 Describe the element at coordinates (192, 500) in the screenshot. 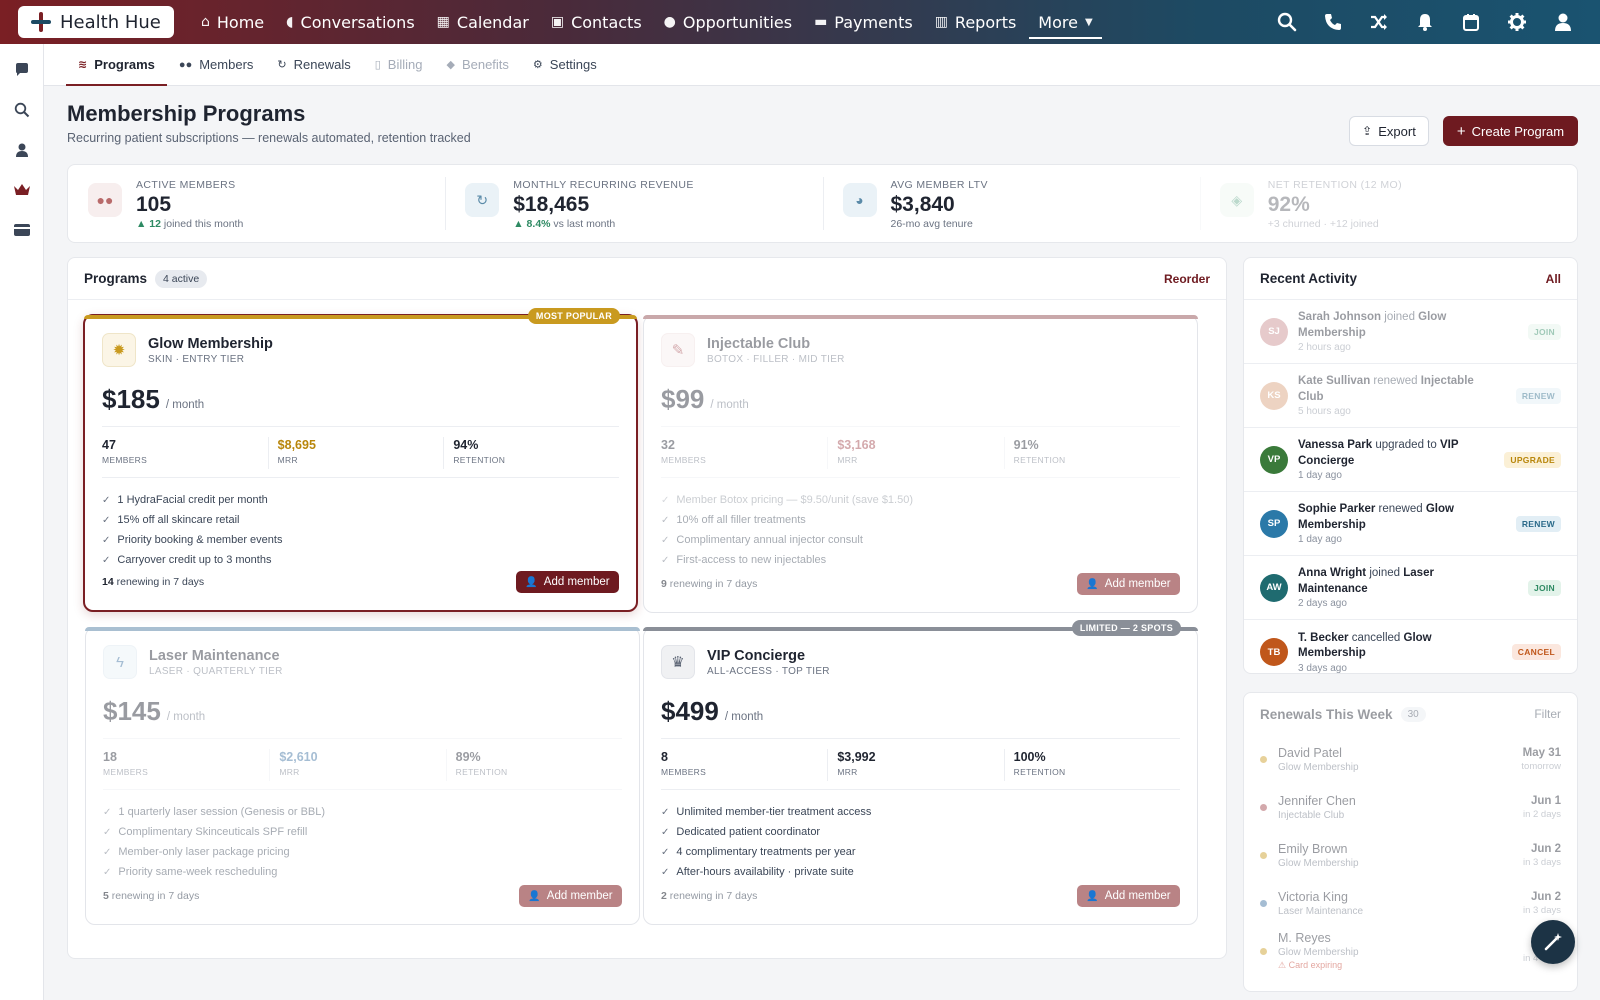

I see `feature-text: 1 HydraFacial credit per month` at that location.